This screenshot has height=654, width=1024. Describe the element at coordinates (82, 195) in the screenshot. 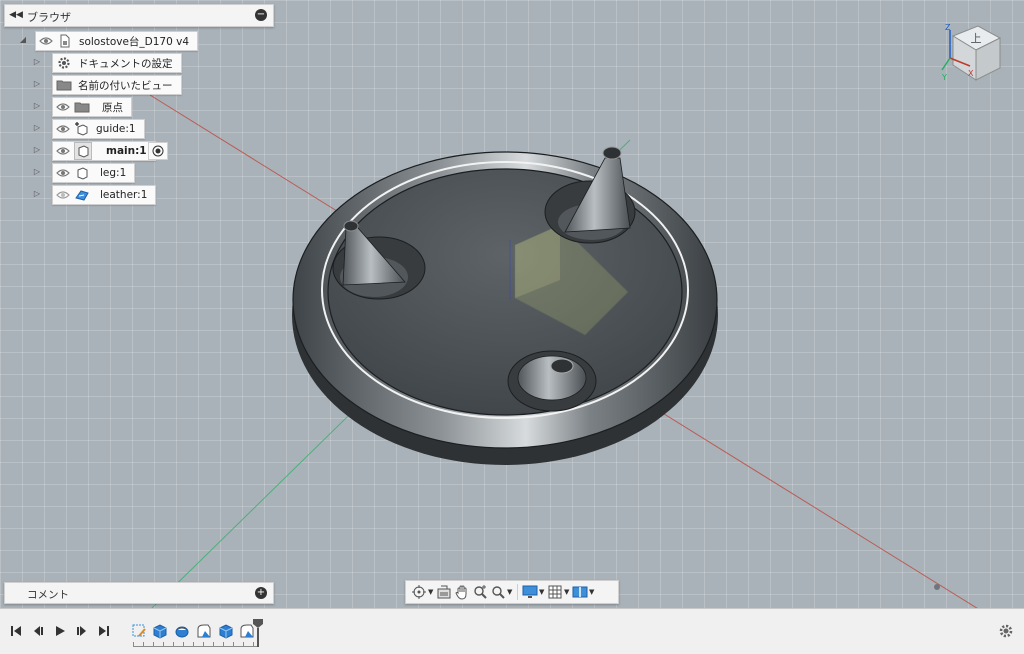

I see `component-decal-icon` at that location.